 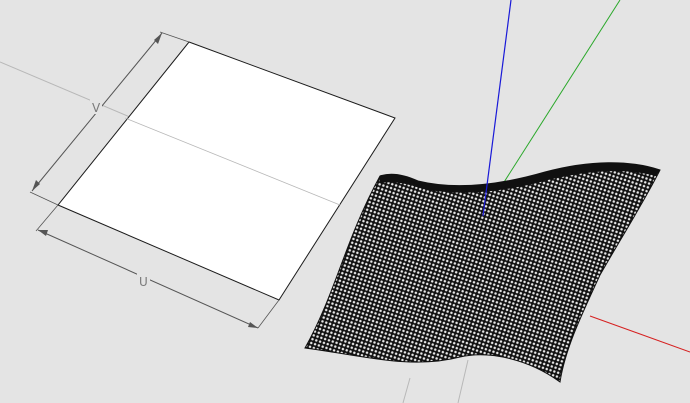 What do you see at coordinates (47, 218) in the screenshot?
I see `u-dimension-extension-left` at bounding box center [47, 218].